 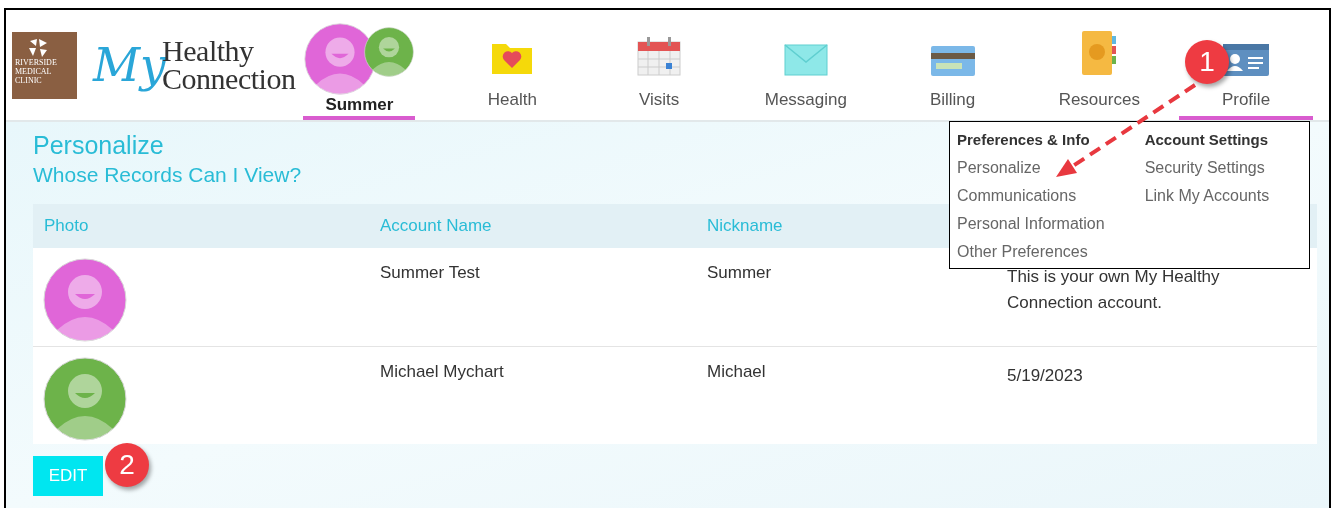 What do you see at coordinates (38, 47) in the screenshot?
I see `flower-icon` at bounding box center [38, 47].